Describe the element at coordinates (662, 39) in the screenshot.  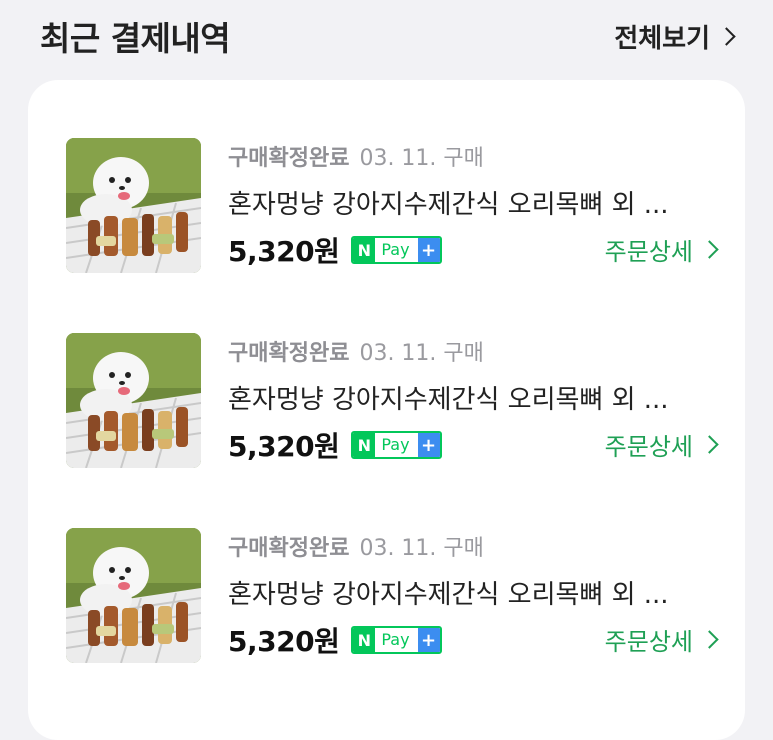
I see `view-all-label: 전체보기` at that location.